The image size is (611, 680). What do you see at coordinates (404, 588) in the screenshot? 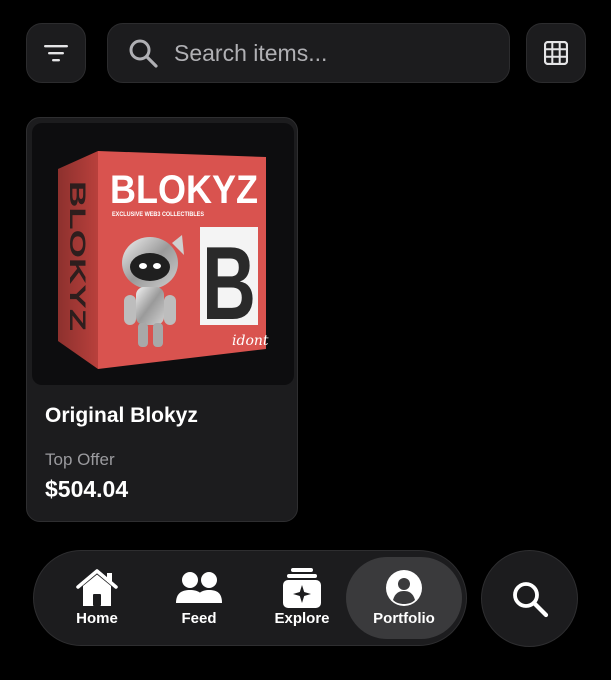
I see `person-circle-icon` at bounding box center [404, 588].